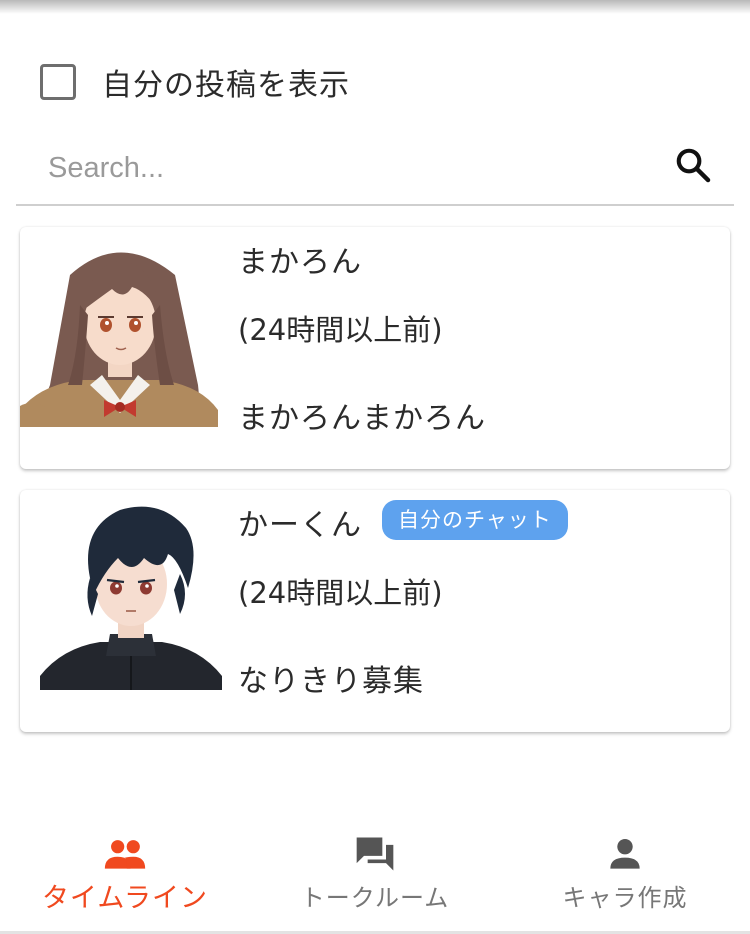  Describe the element at coordinates (625, 874) in the screenshot. I see `nav-tab-character-create: キャラ作成` at that location.